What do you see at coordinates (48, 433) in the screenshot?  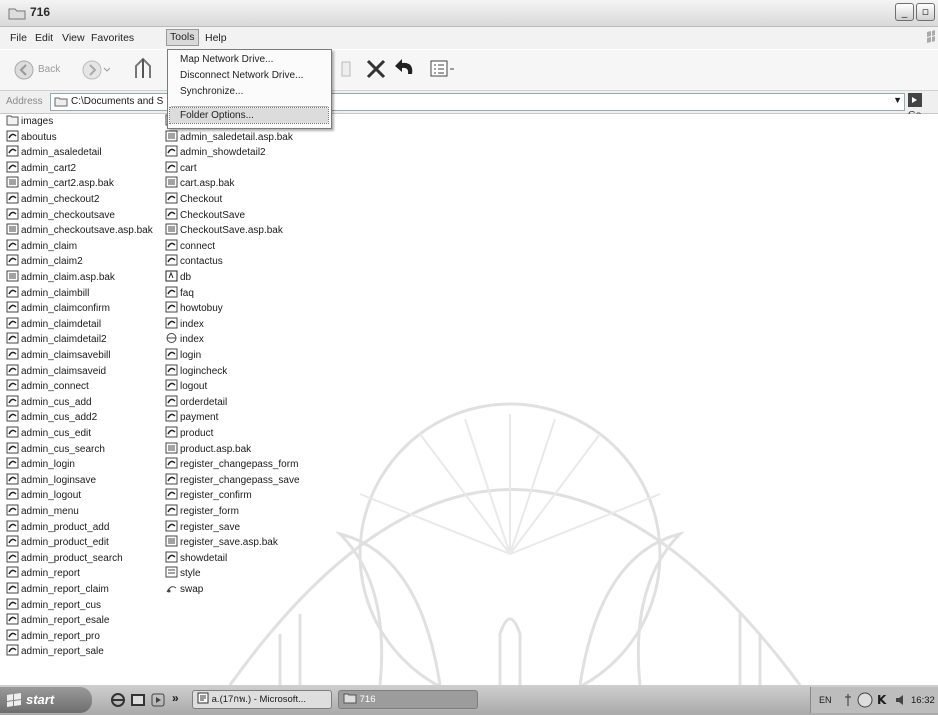 I see `file-item: admin_cus_edit` at bounding box center [48, 433].